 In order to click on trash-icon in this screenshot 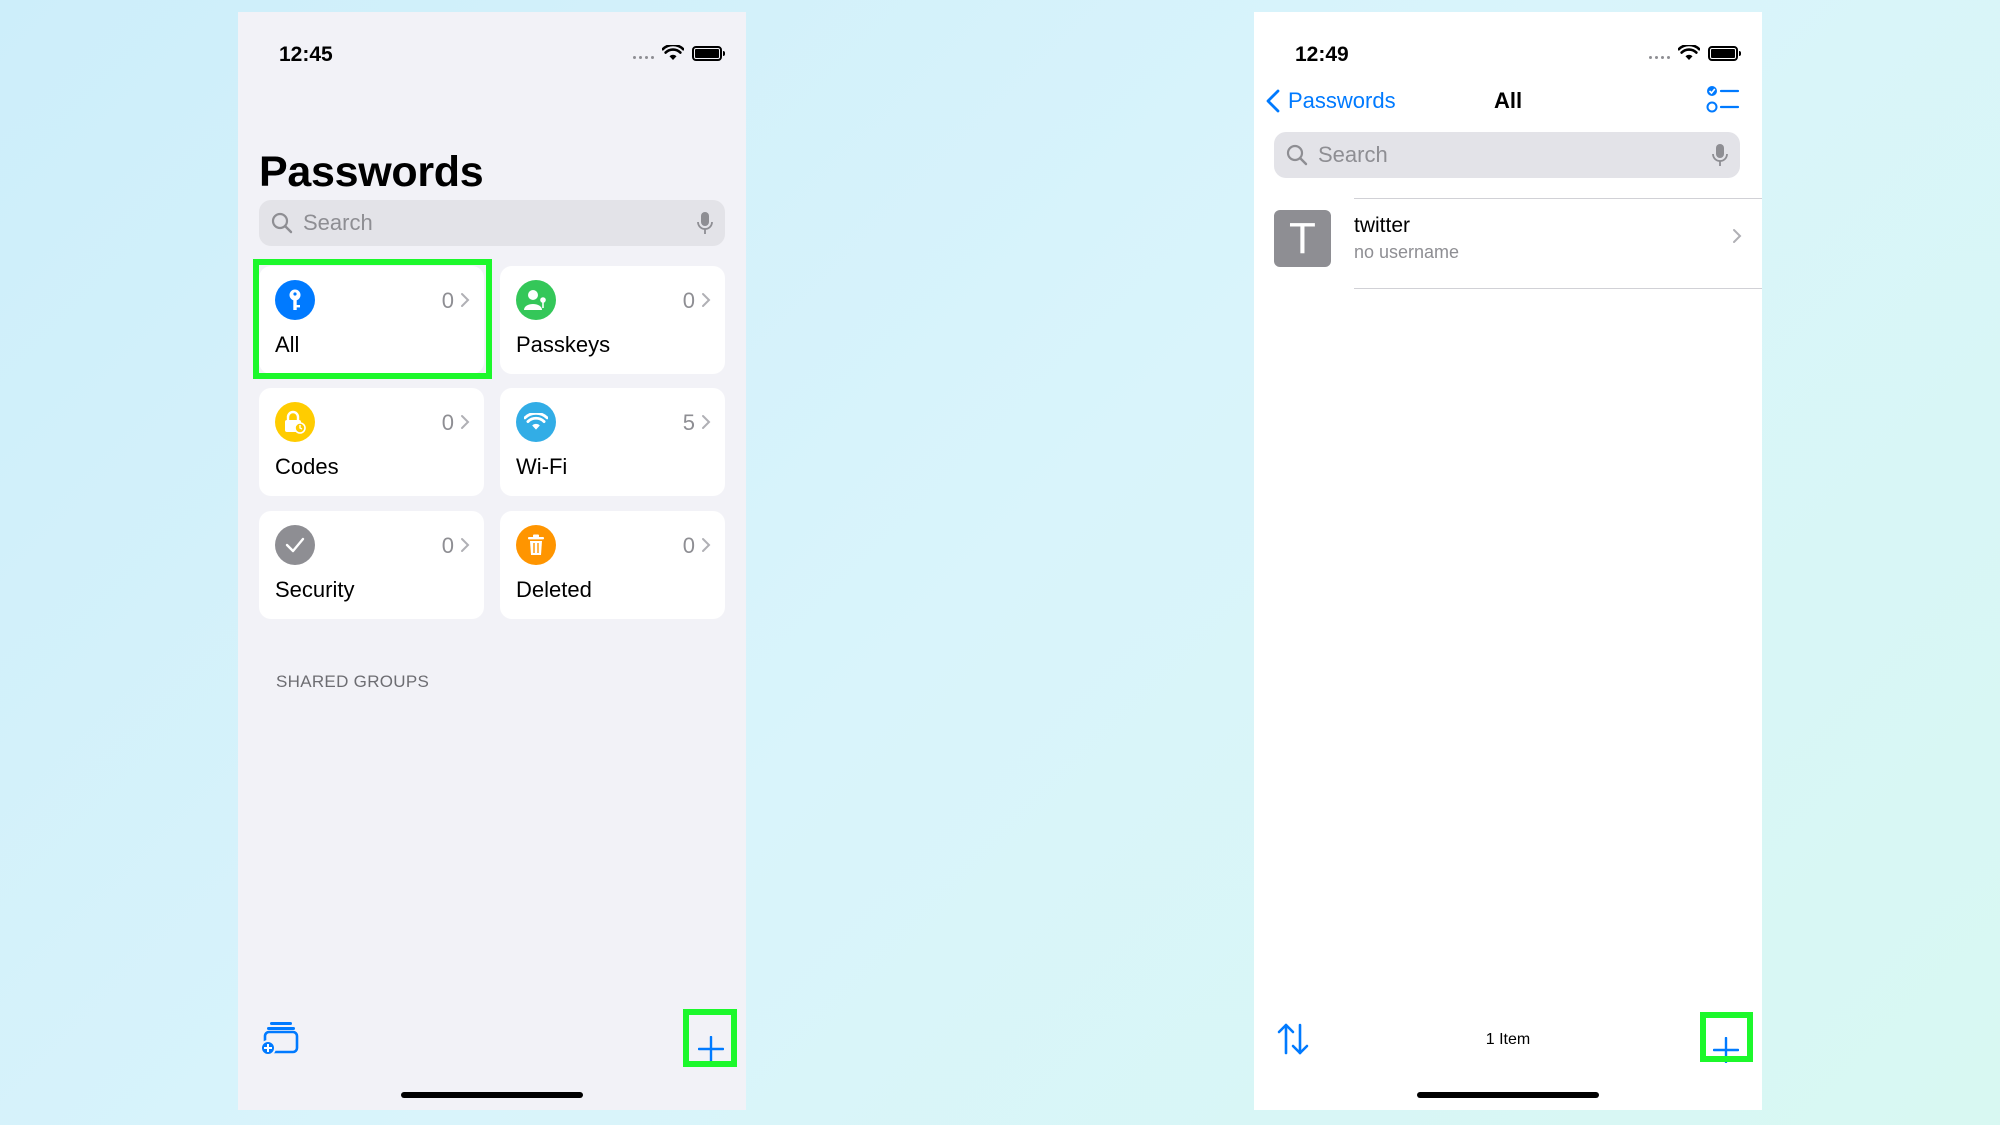, I will do `click(536, 545)`.